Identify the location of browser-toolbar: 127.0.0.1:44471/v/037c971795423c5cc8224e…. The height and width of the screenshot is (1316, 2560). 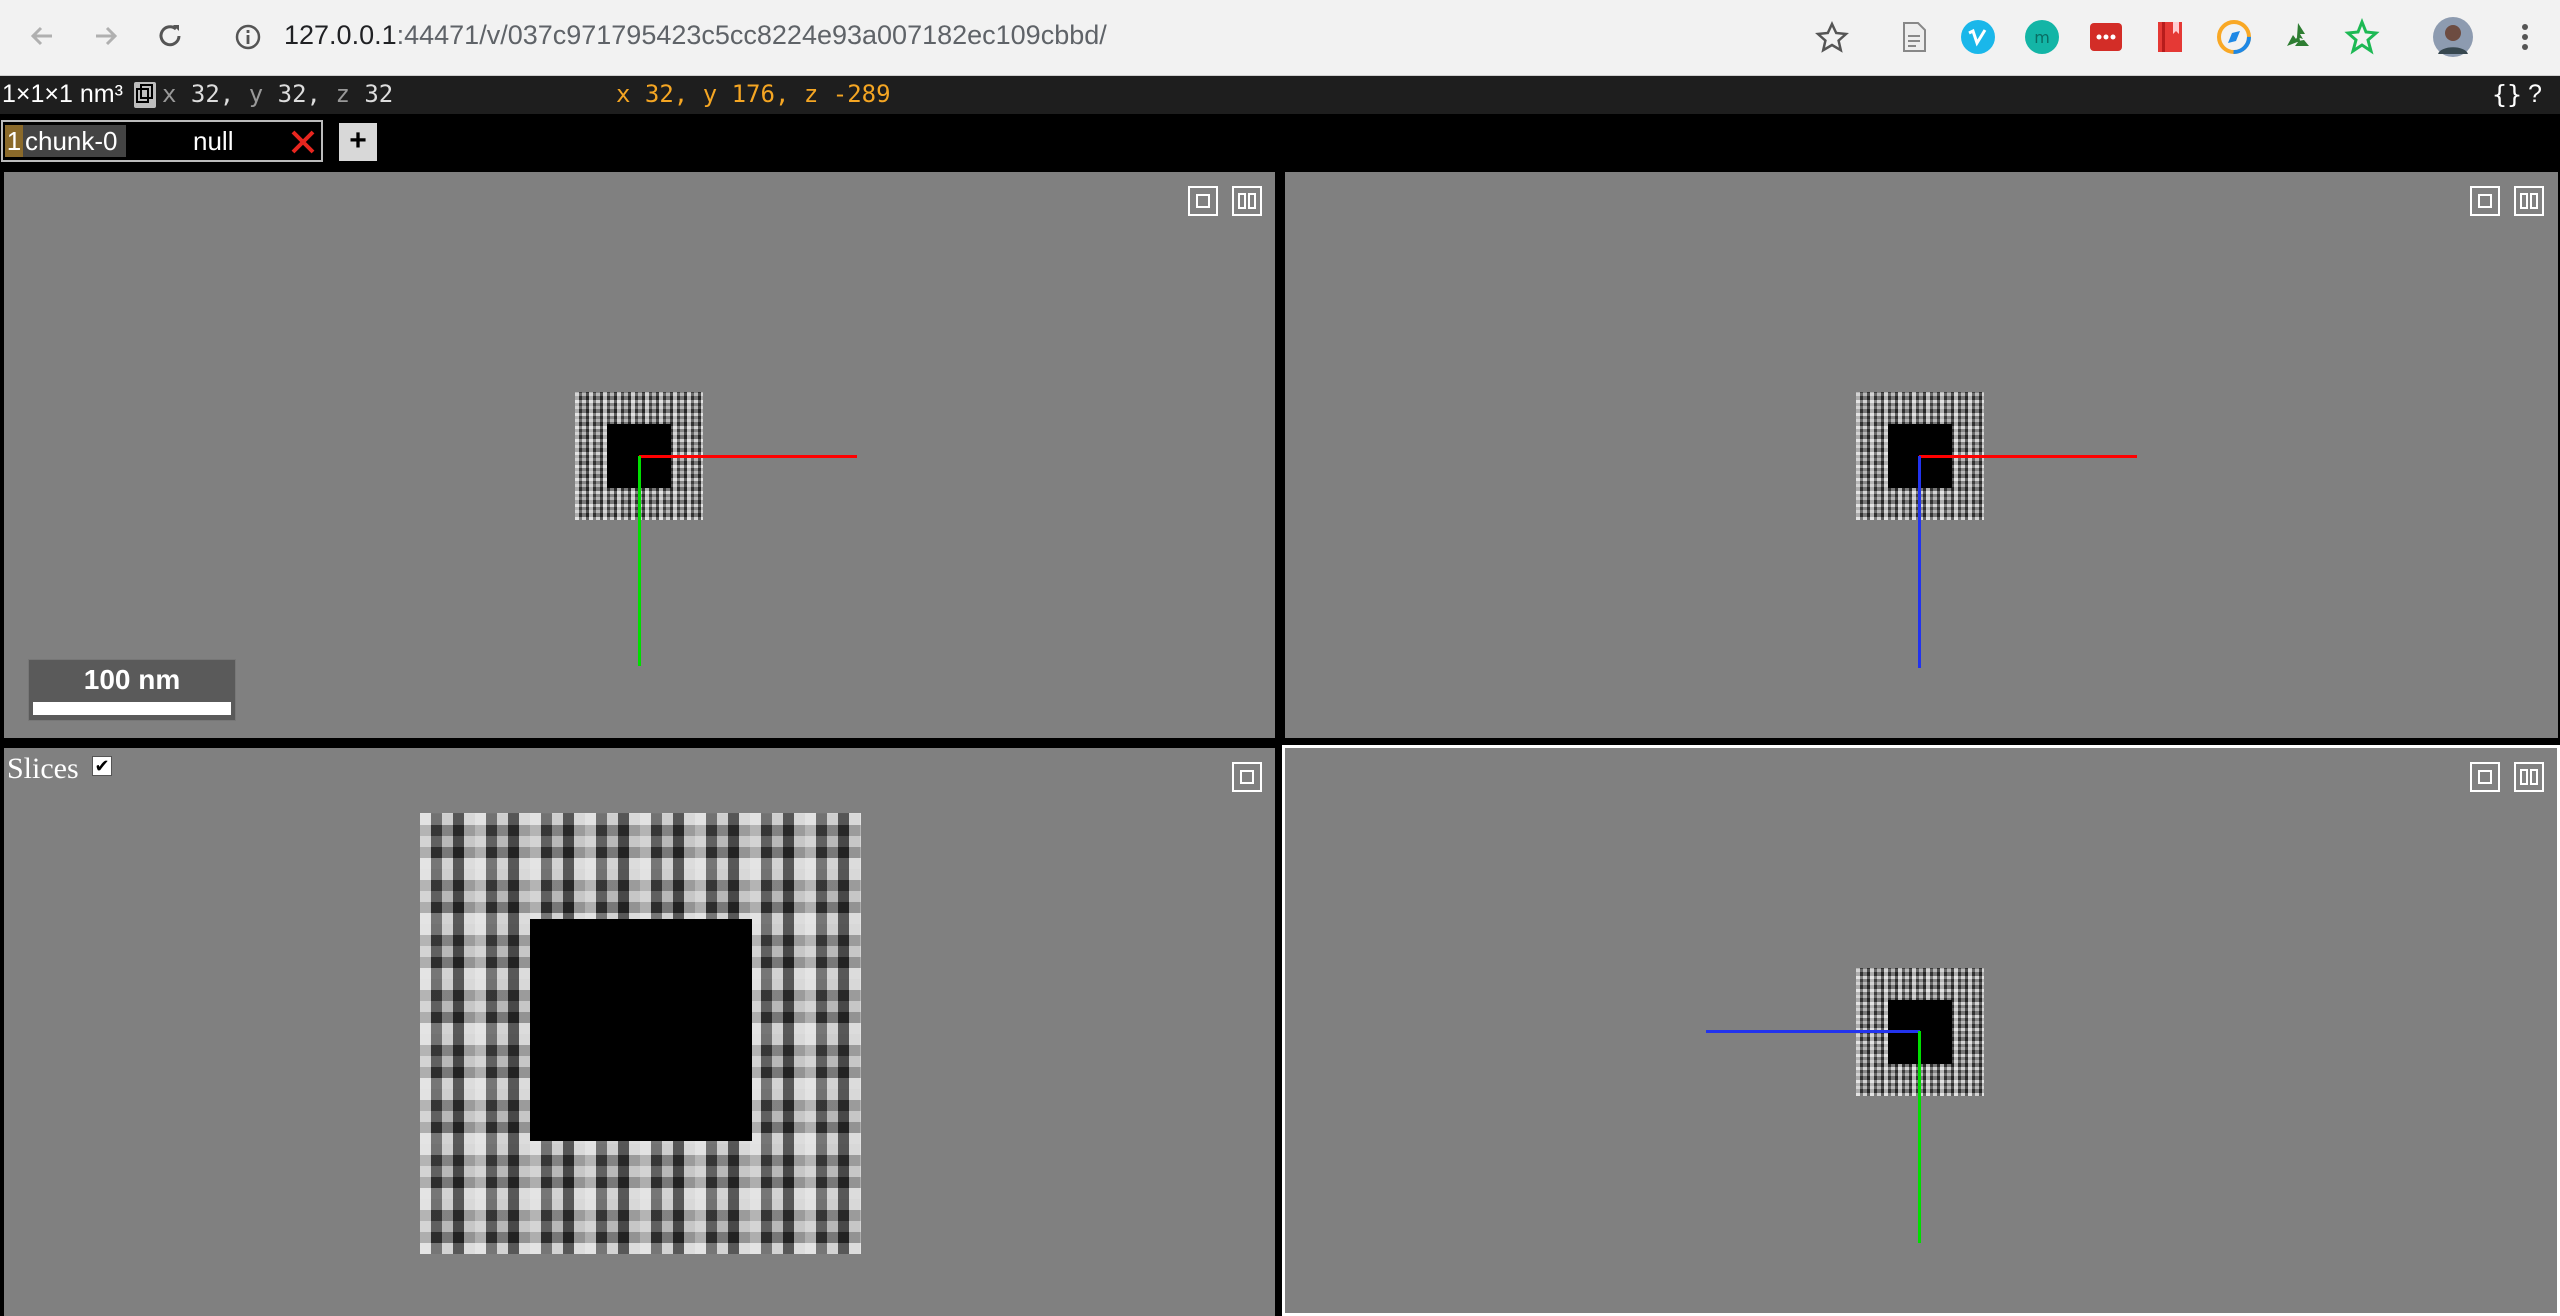
(1280, 38).